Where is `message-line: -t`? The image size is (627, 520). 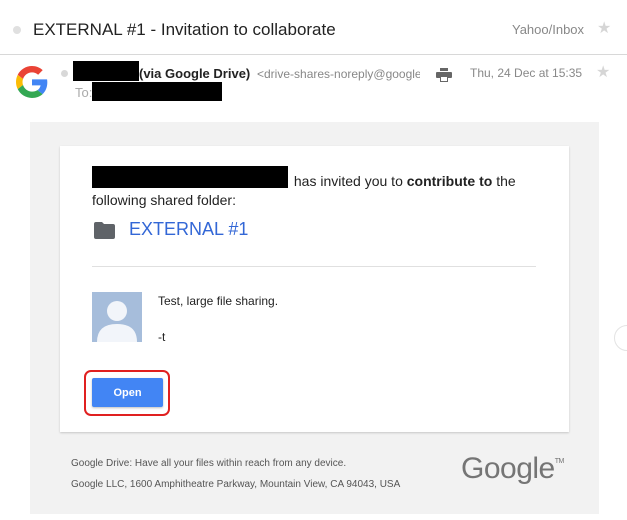
message-line: -t is located at coordinates (162, 337).